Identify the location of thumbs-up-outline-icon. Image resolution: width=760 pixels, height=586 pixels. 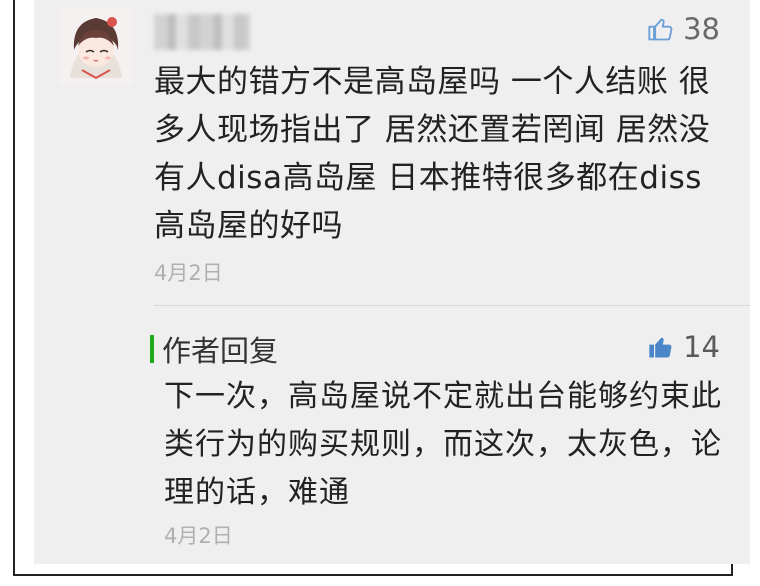
(660, 29).